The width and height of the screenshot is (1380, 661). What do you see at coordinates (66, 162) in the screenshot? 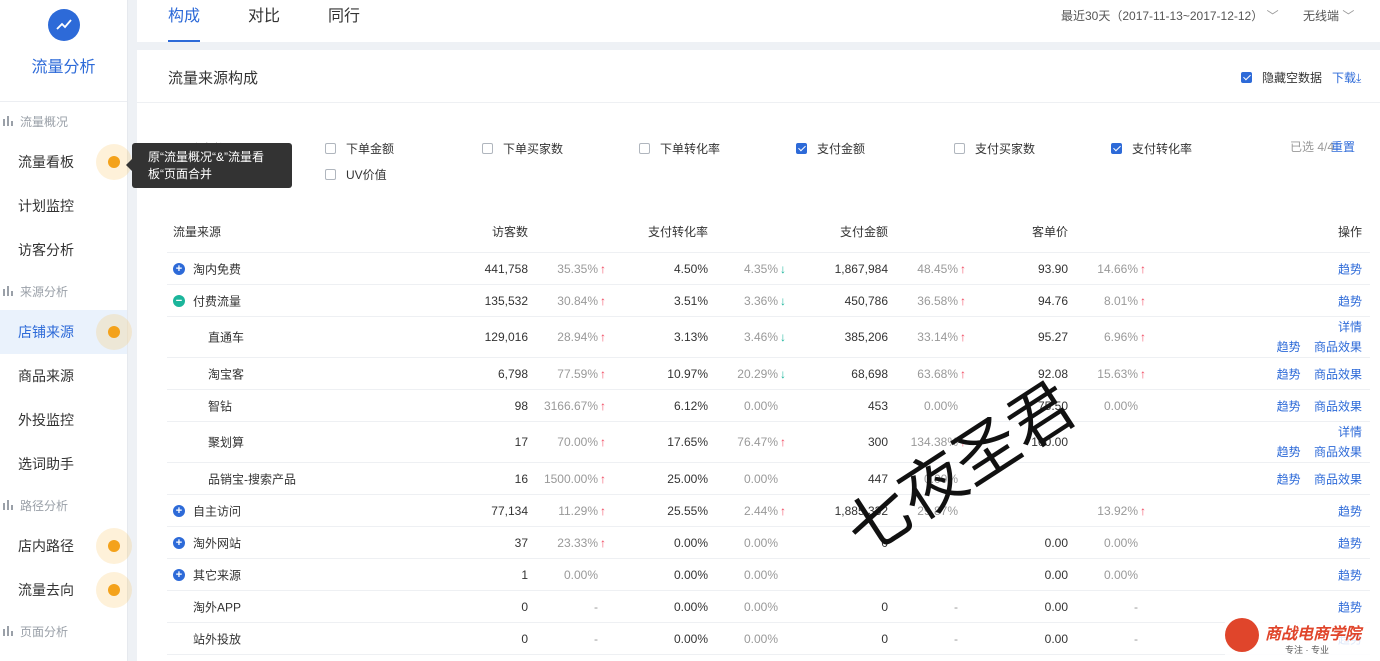
I see `sidebar-item: 流量看板` at bounding box center [66, 162].